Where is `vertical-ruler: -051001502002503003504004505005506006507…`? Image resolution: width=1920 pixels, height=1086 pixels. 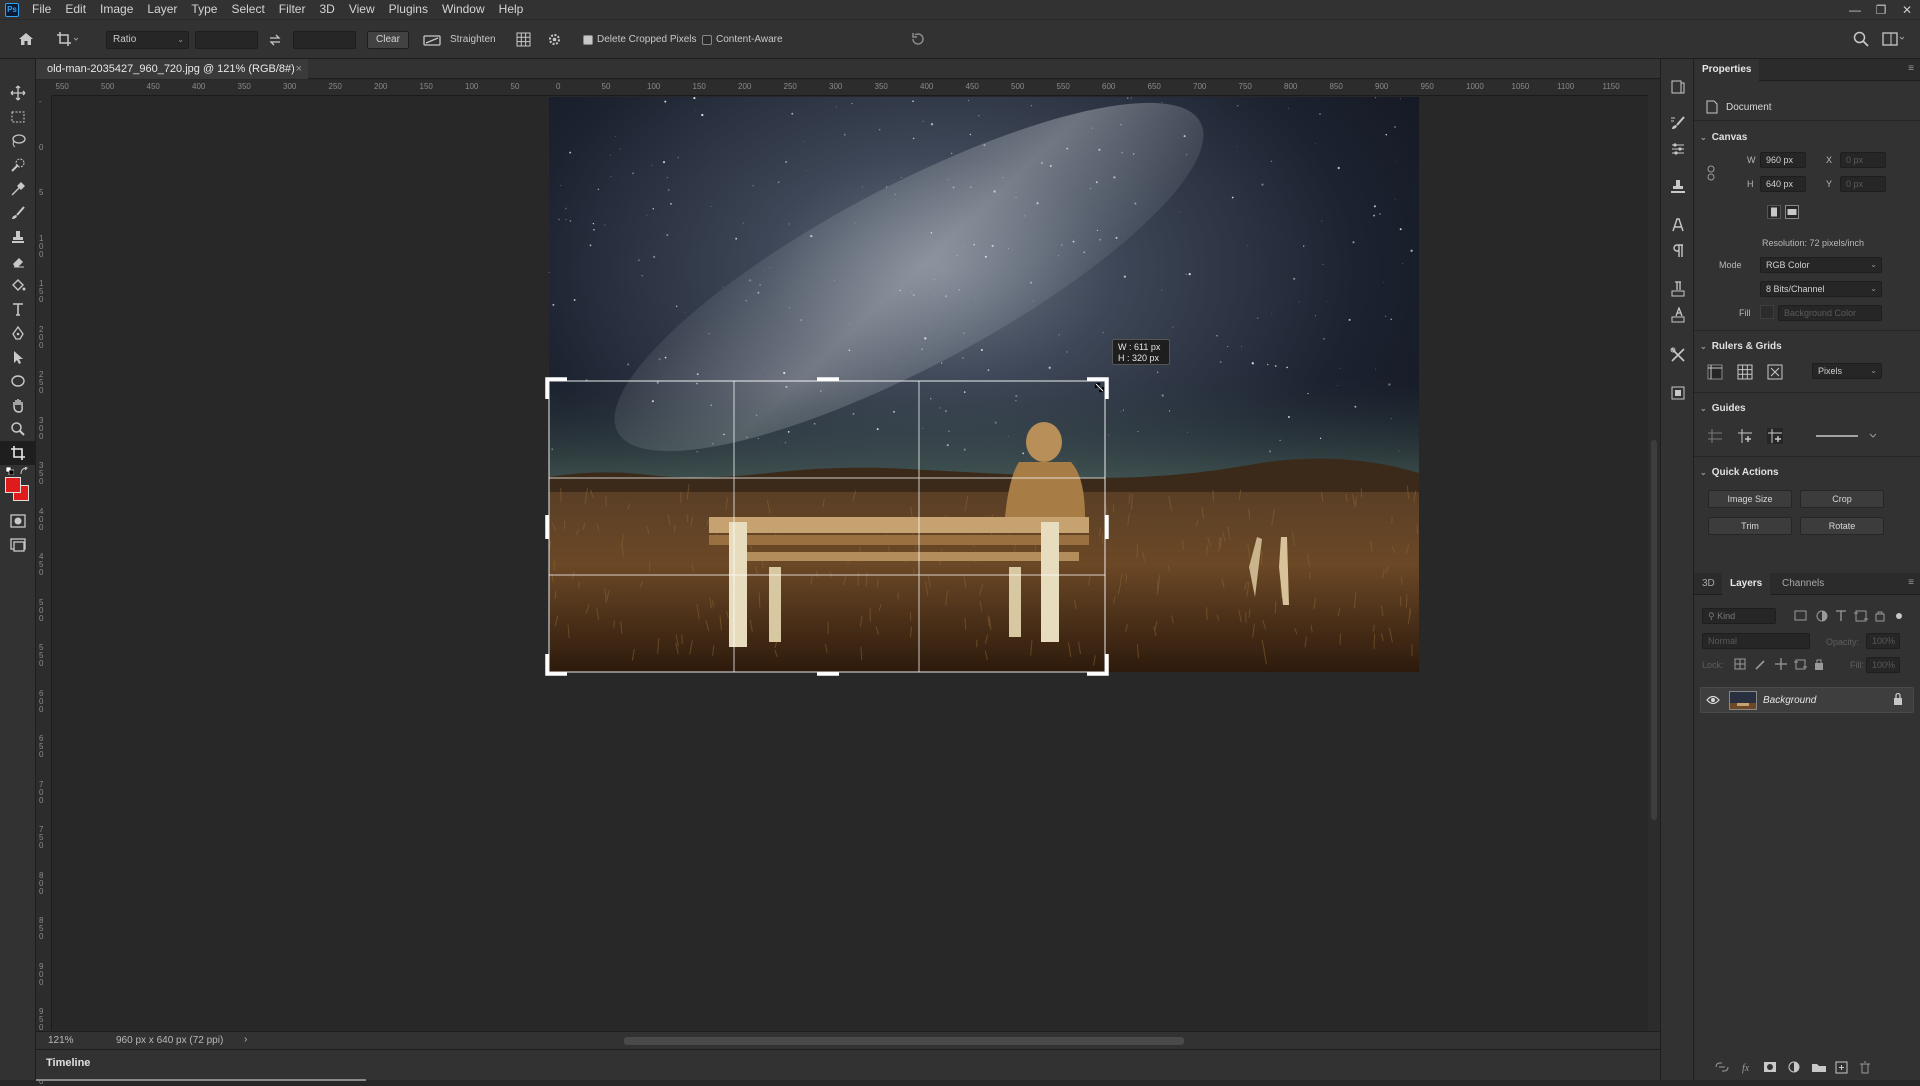 vertical-ruler: -051001502002503003504004505005506006507… is located at coordinates (44, 563).